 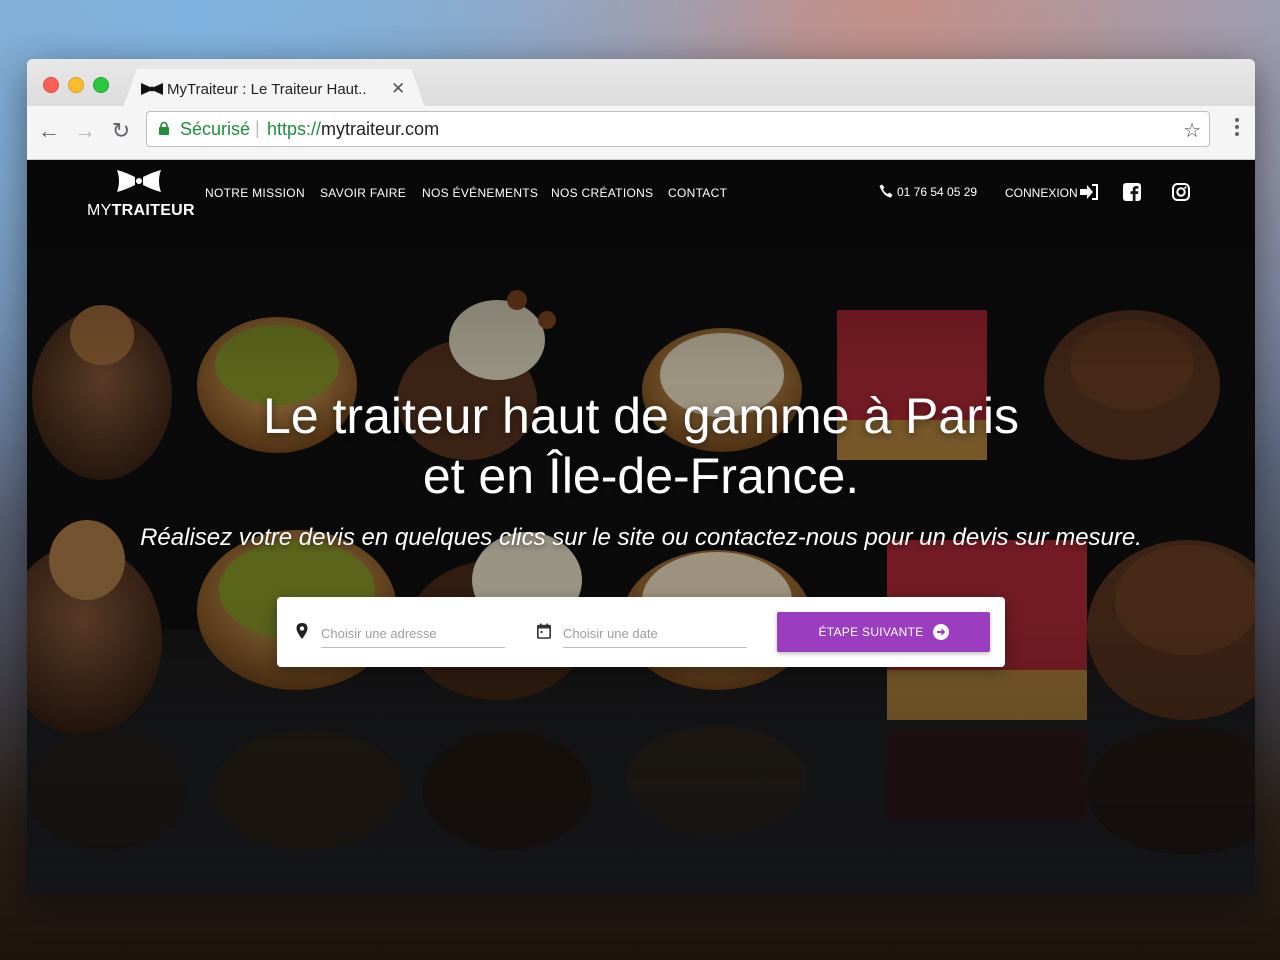 What do you see at coordinates (886, 191) in the screenshot?
I see `phone-icon` at bounding box center [886, 191].